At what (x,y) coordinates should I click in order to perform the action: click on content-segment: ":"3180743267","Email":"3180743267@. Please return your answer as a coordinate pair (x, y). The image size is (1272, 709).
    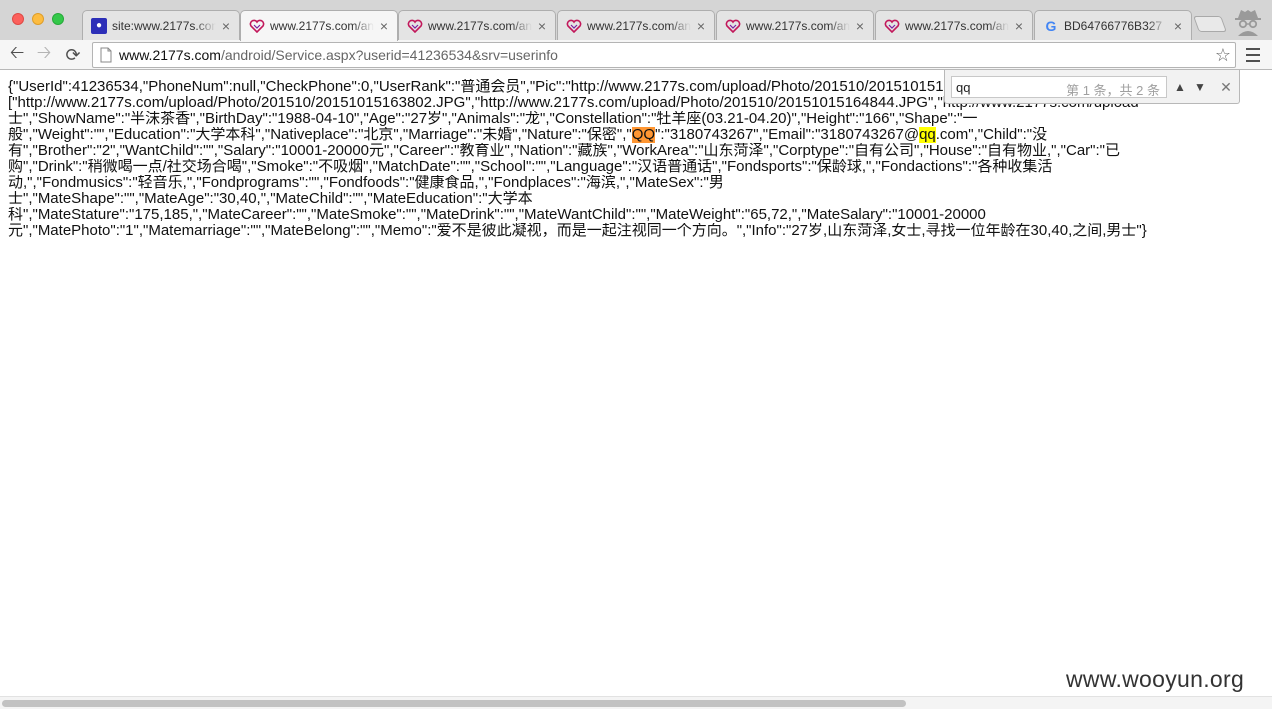
    Looking at the image, I should click on (787, 135).